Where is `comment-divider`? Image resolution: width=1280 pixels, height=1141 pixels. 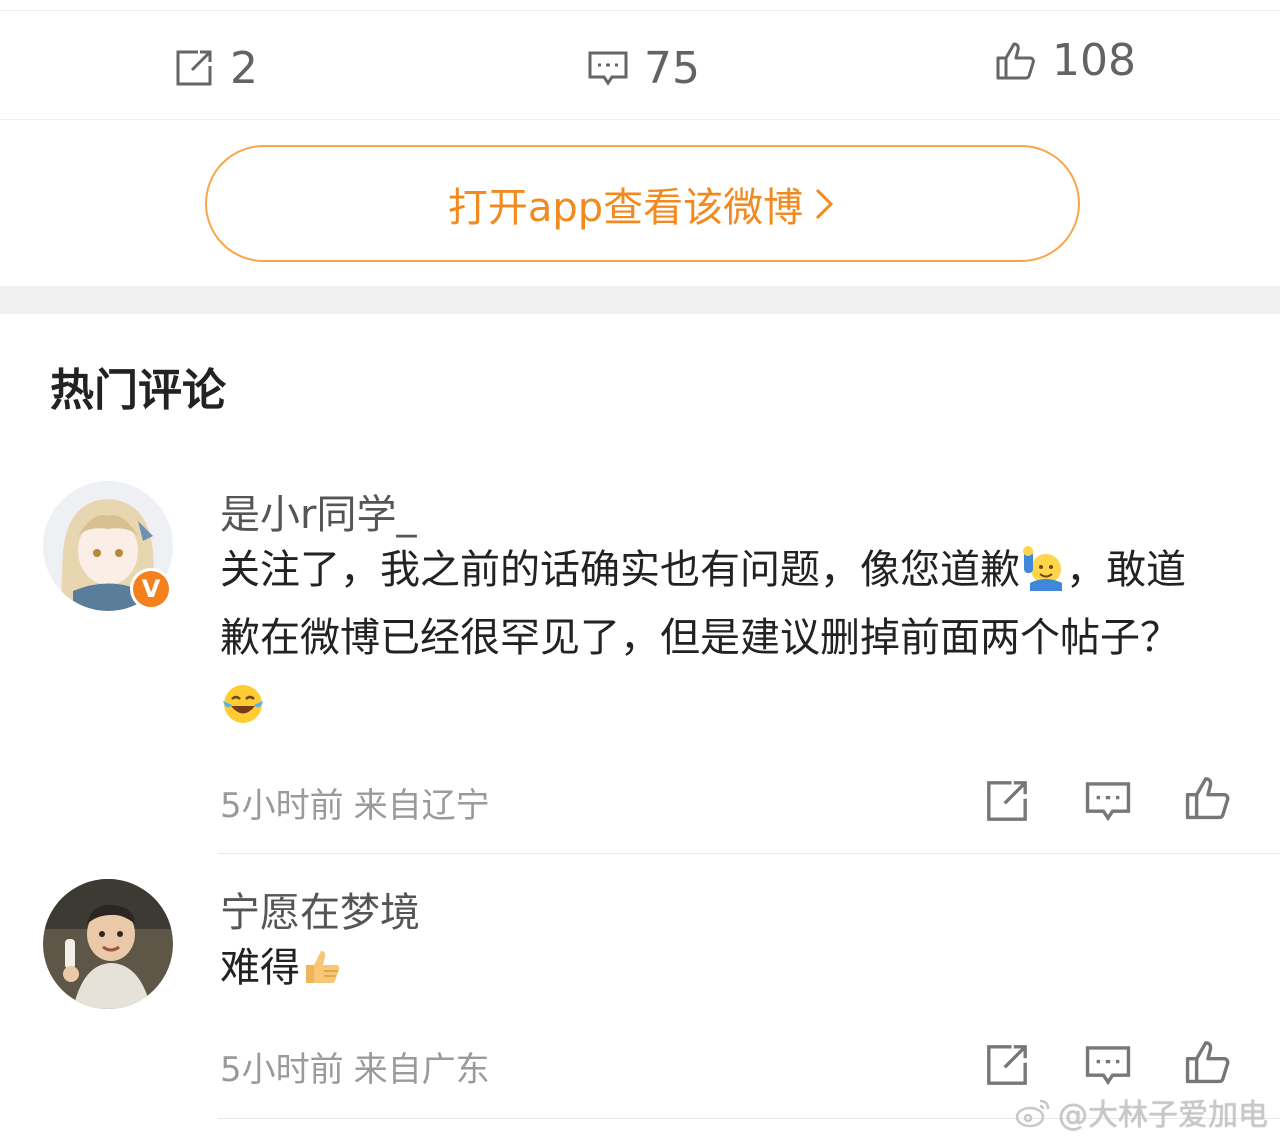
comment-divider is located at coordinates (749, 853).